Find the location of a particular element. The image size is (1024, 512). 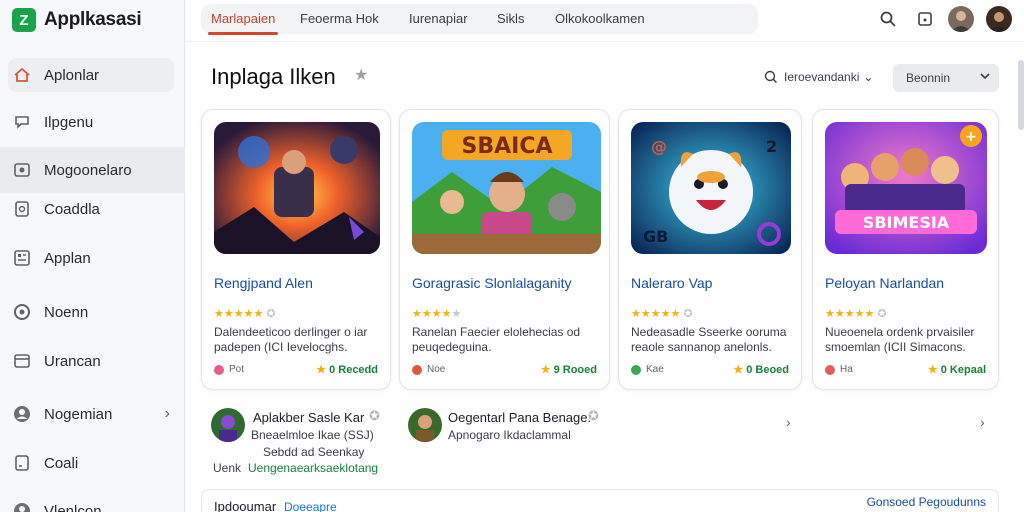

filter-icon is located at coordinates (770, 76).